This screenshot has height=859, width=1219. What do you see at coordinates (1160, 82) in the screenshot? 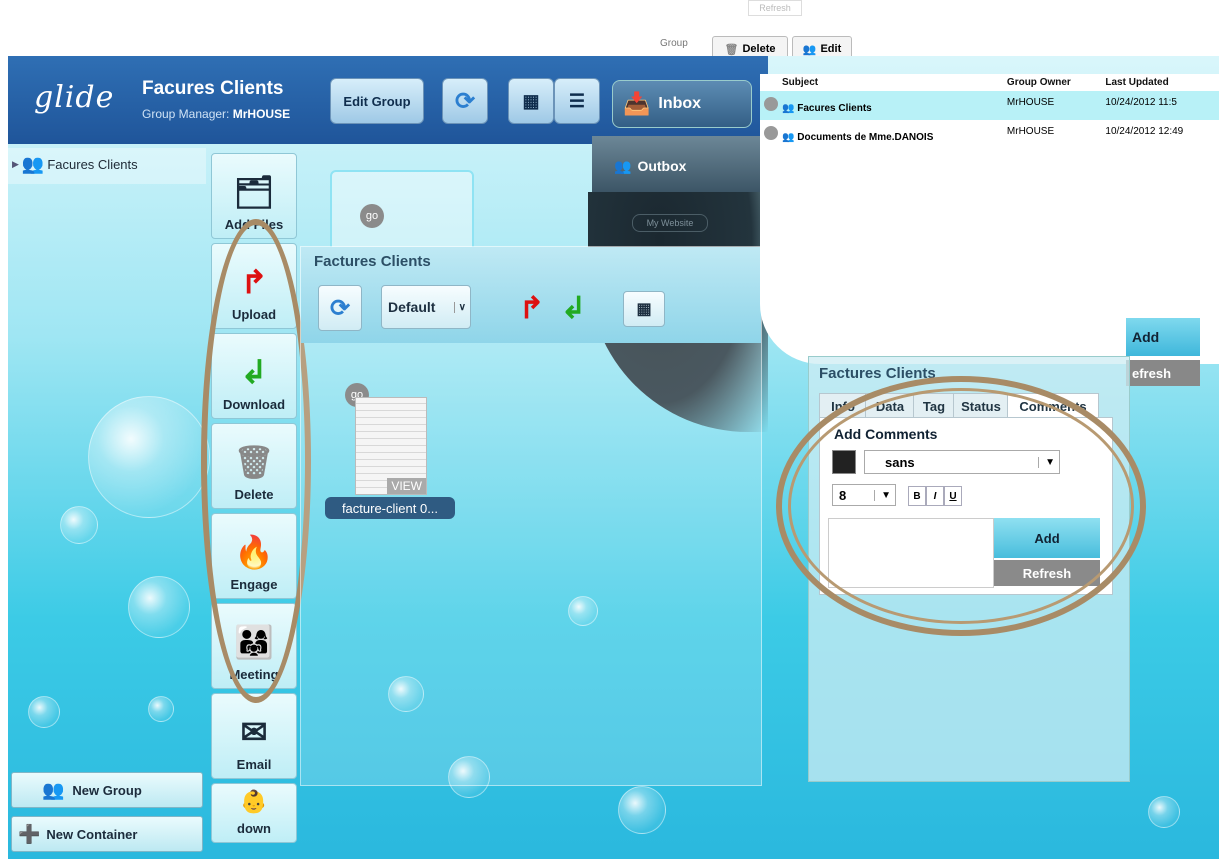
I see `last-updated-header: Last Updated` at bounding box center [1160, 82].